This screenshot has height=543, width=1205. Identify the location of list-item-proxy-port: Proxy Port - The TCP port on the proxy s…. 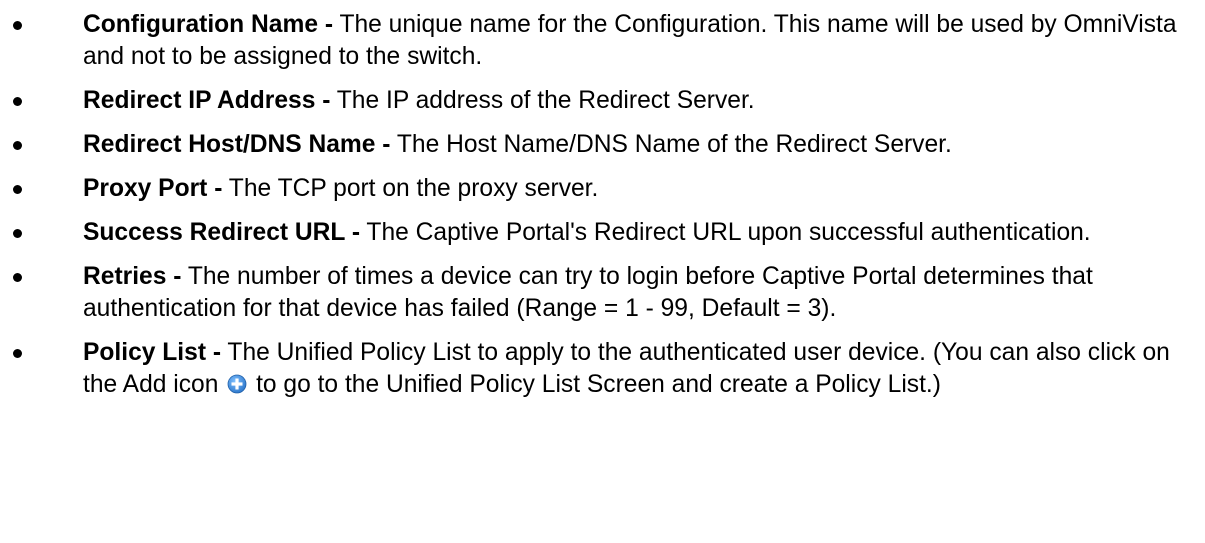
(602, 189).